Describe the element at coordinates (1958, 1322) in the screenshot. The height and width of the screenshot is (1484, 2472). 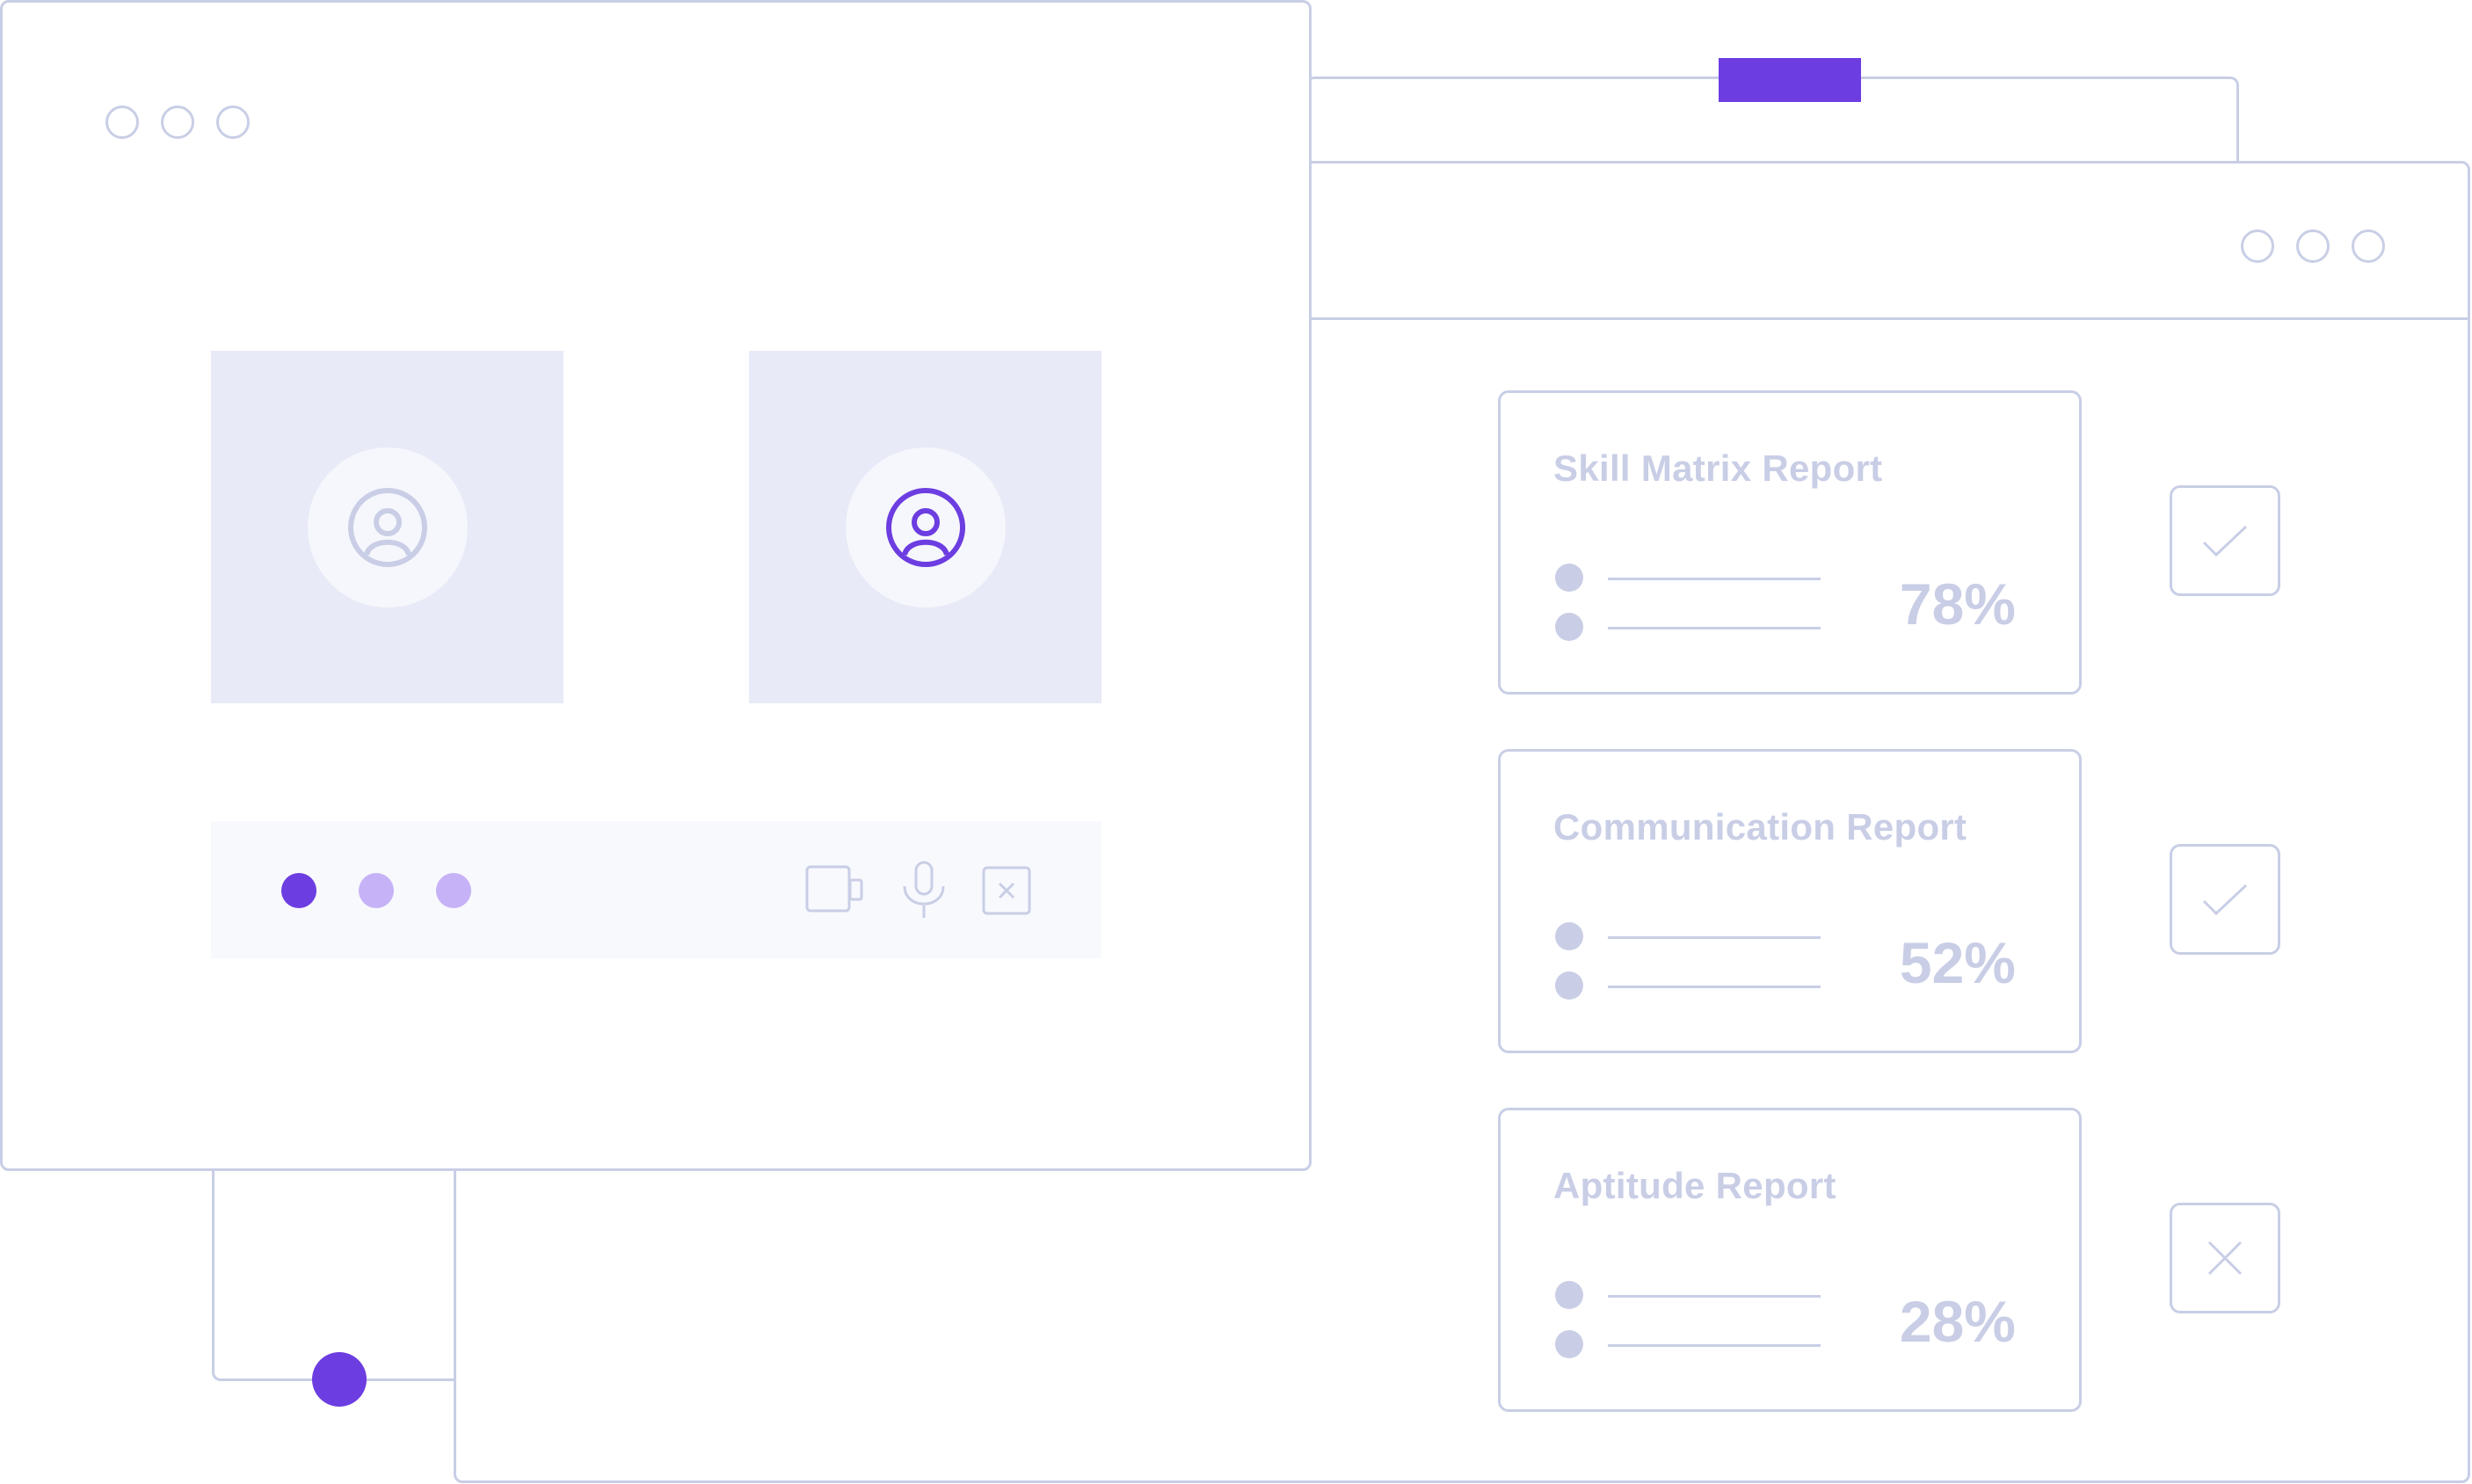
I see `report-percent: 28%` at that location.